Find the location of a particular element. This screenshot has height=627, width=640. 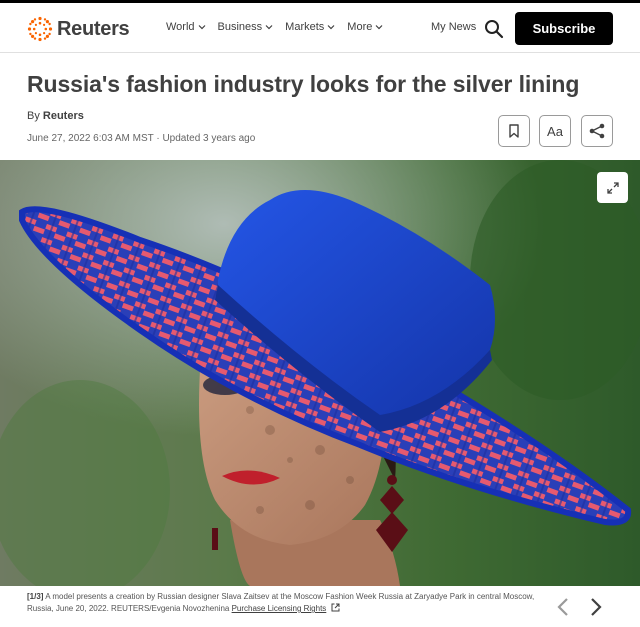

reuters-logo: Reuters is located at coordinates (78, 29).